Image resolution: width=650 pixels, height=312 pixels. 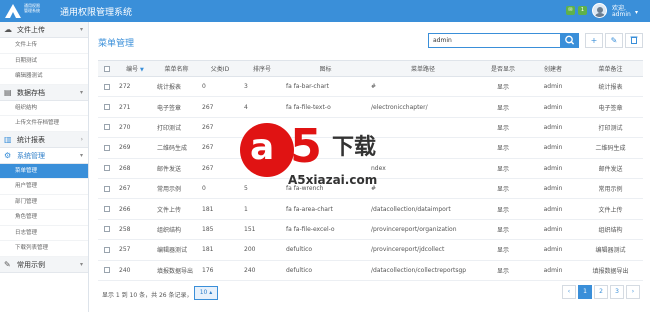 What do you see at coordinates (325, 11) in the screenshot?
I see `top-bar: 通用权限 管理系统 通用权限管理系统 ✉ 1 欢迎, admin ▾` at bounding box center [325, 11].